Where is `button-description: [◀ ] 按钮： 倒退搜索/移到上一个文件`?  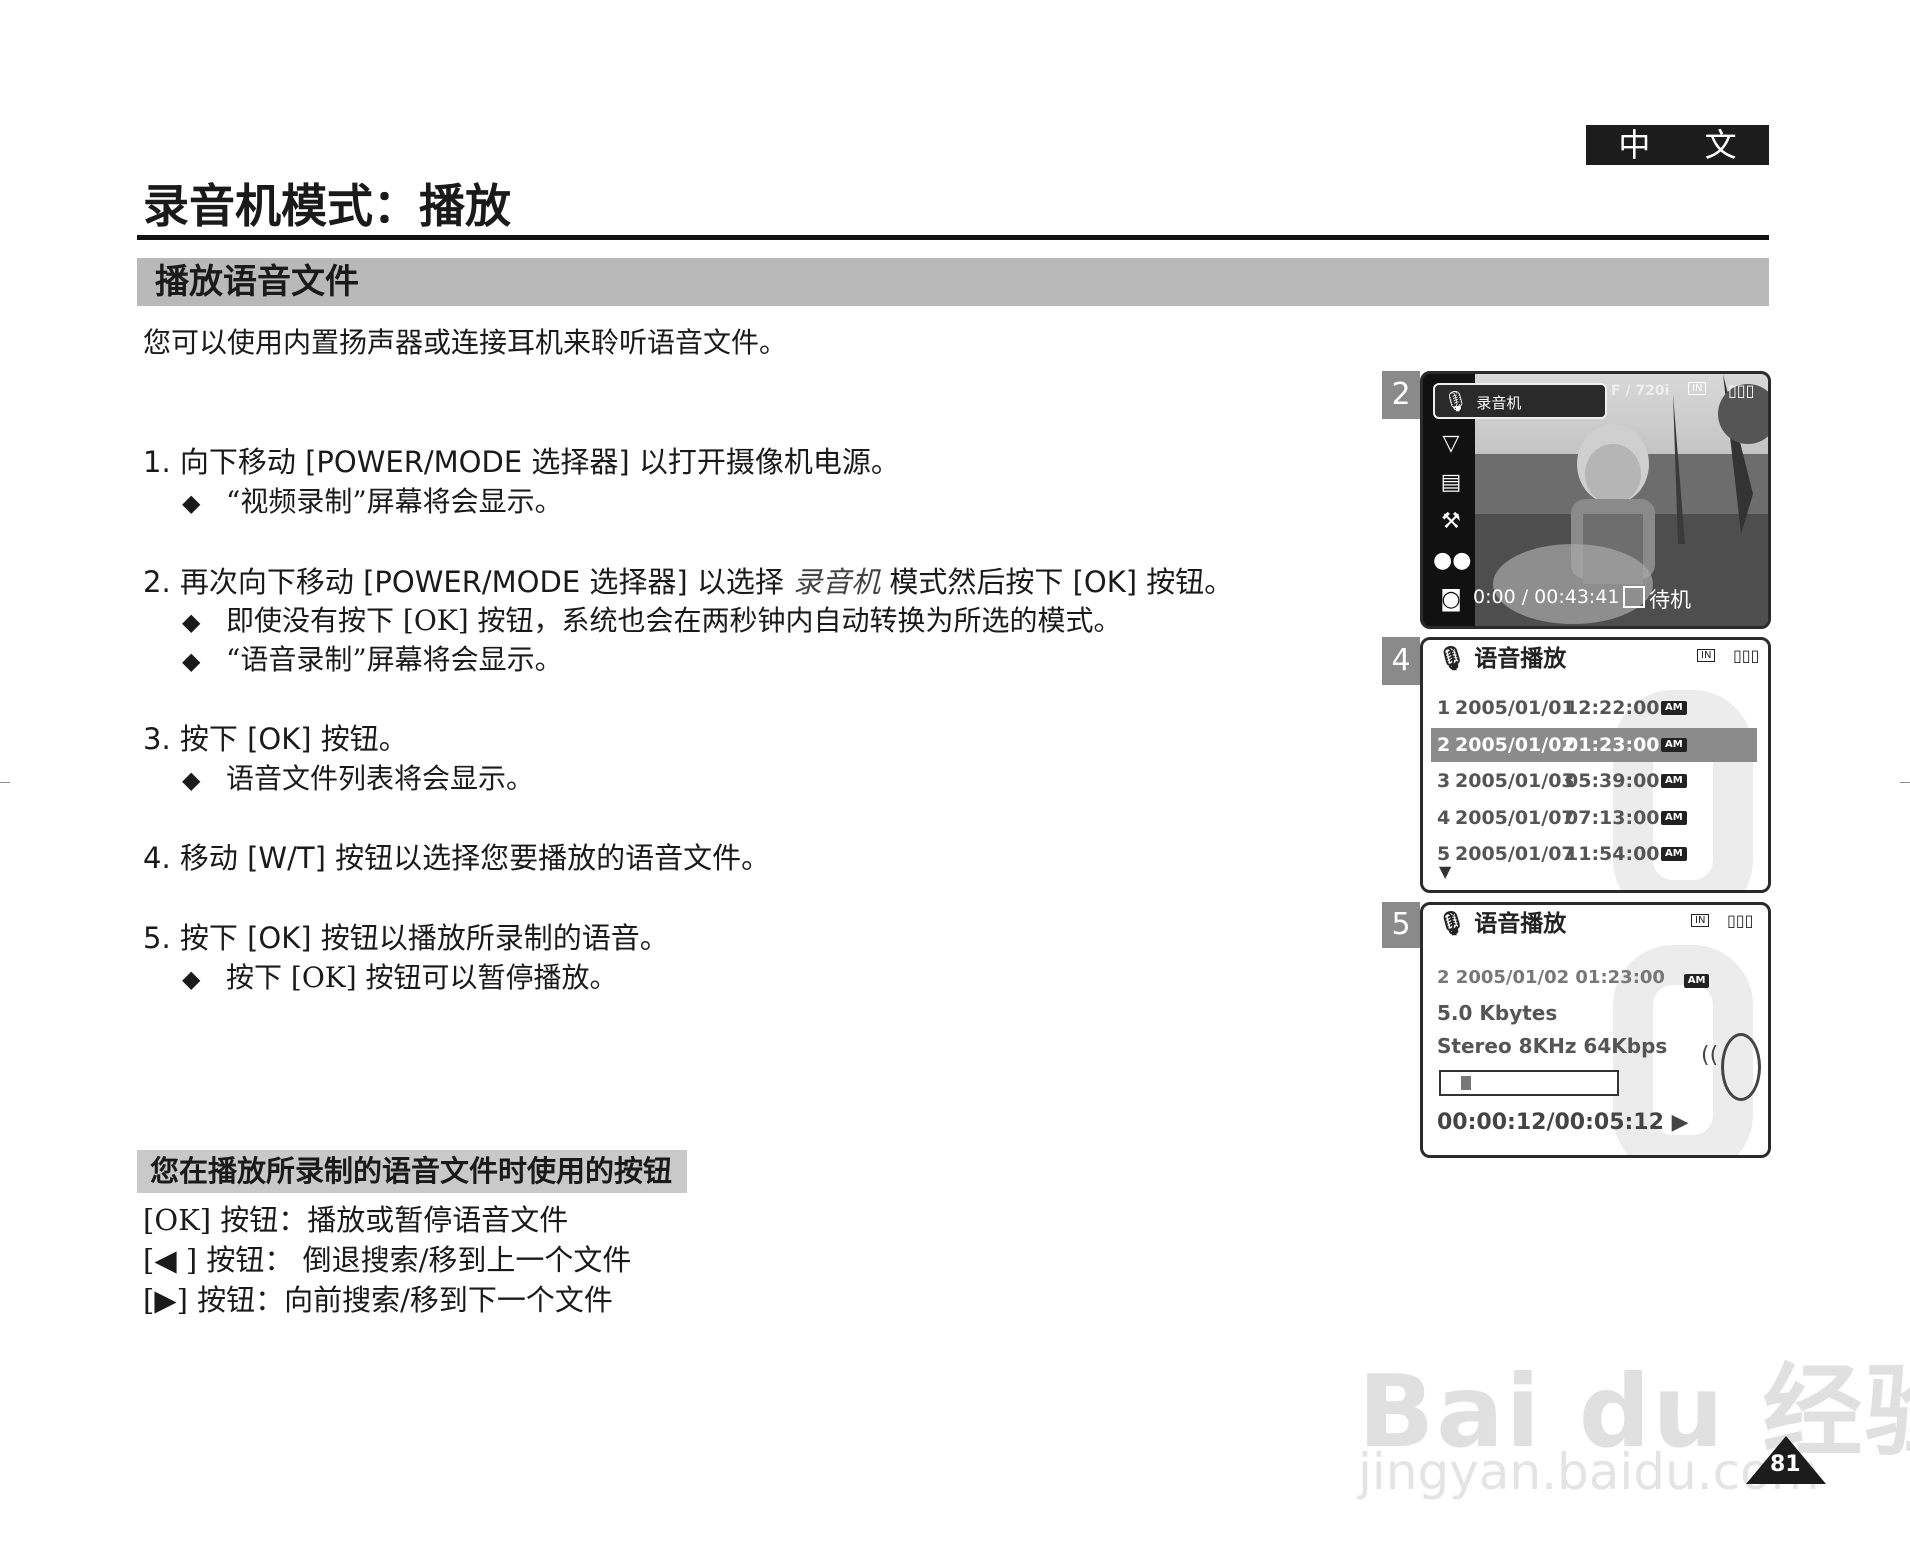
button-description: [◀ ] 按钮： 倒退搜索/移到上一个文件 is located at coordinates (387, 1260).